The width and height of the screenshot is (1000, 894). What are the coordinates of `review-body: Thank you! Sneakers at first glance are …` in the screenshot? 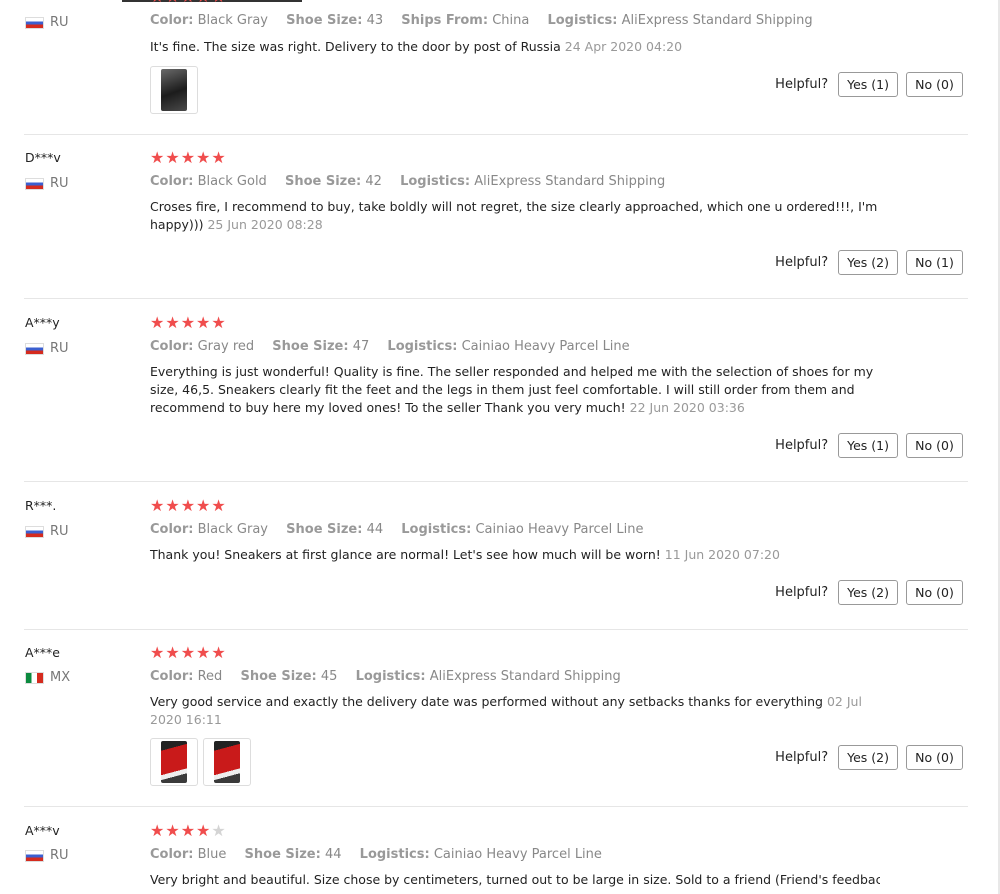 It's located at (405, 554).